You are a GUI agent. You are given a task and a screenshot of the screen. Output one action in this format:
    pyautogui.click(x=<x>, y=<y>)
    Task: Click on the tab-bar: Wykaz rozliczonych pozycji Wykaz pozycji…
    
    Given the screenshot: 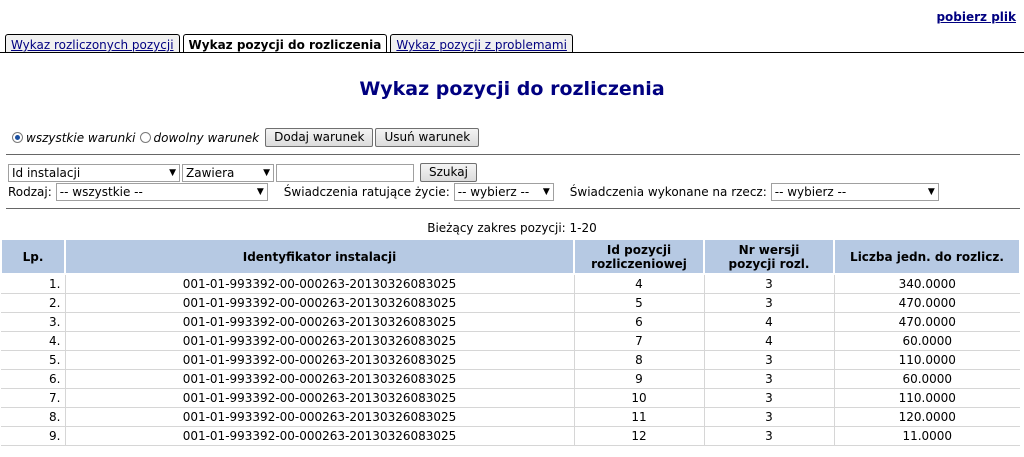 What is the action you would take?
    pyautogui.click(x=289, y=43)
    